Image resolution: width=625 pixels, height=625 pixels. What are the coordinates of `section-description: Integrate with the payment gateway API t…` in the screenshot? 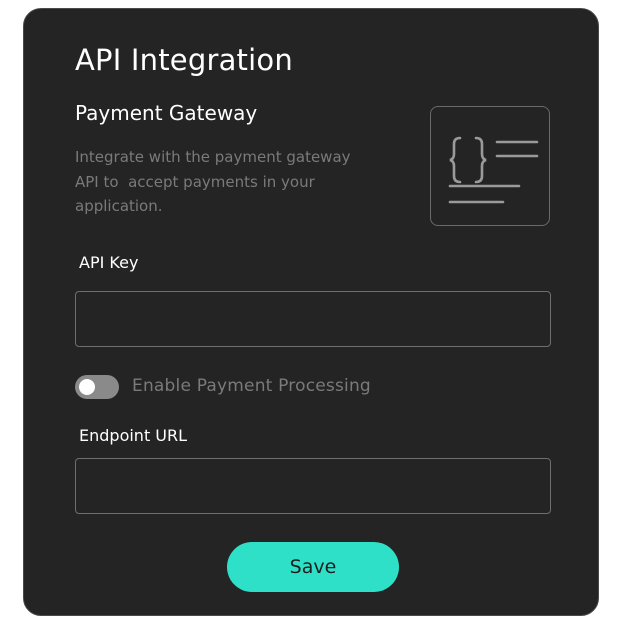 It's located at (213, 181).